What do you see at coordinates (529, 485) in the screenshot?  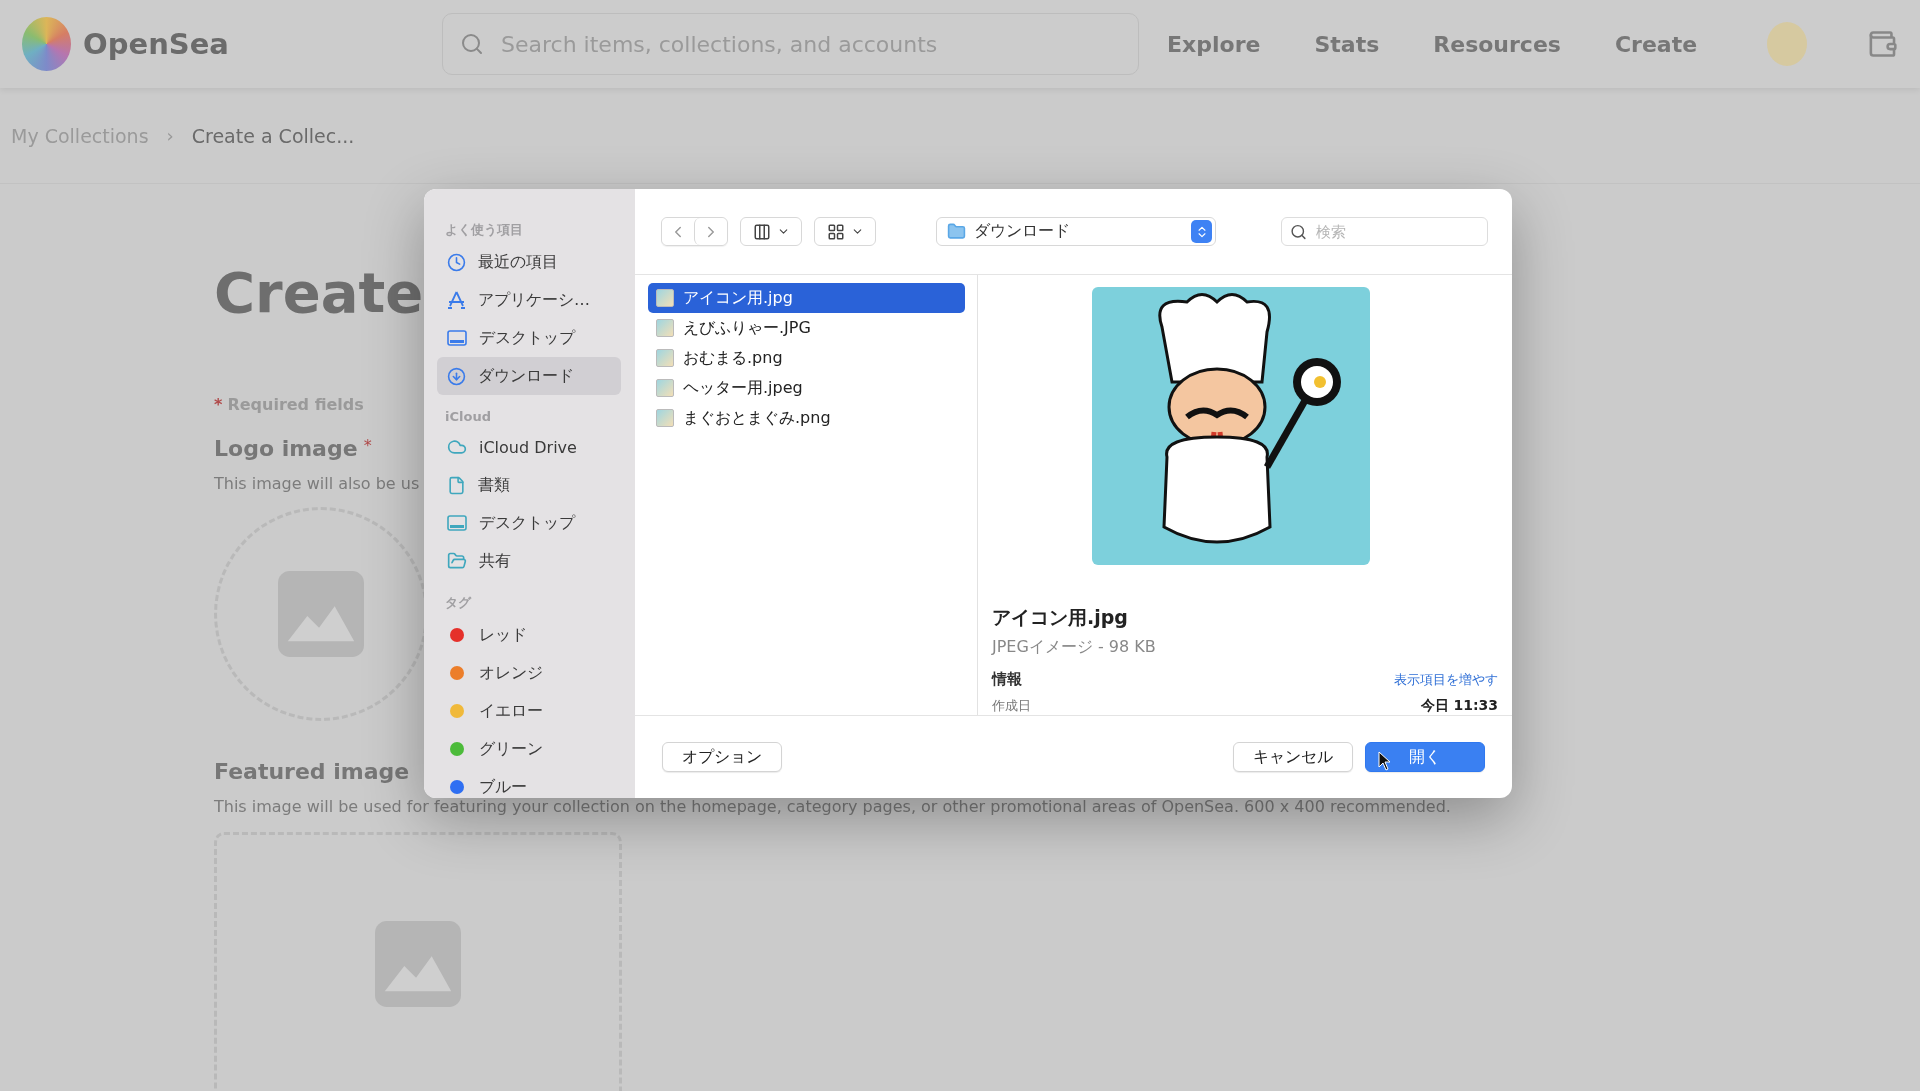 I see `sidebar-item: 書類` at bounding box center [529, 485].